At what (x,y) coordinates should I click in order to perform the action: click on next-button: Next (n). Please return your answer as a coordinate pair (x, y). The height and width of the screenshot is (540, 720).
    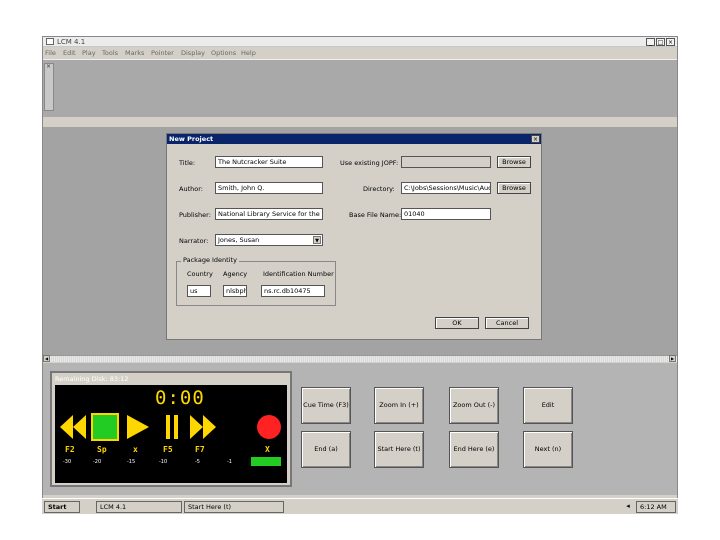
    Looking at the image, I should click on (548, 449).